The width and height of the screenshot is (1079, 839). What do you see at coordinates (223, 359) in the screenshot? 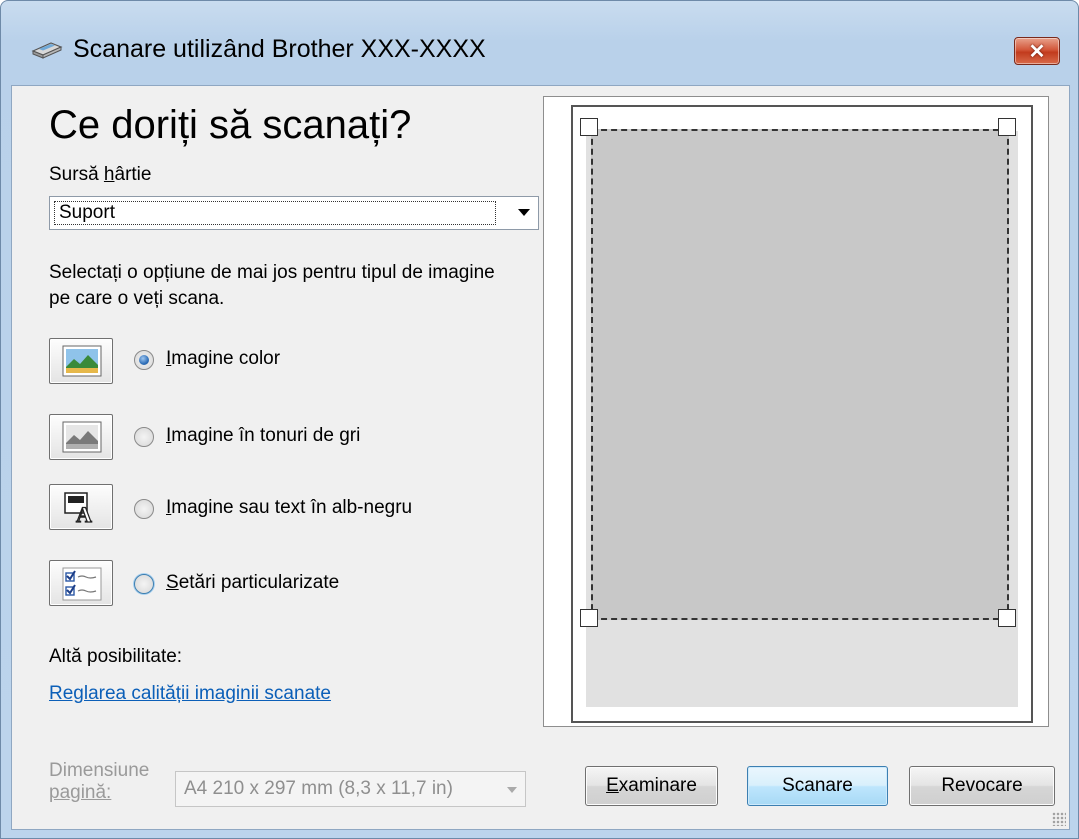
I see `color-image-label: Imagine color` at bounding box center [223, 359].